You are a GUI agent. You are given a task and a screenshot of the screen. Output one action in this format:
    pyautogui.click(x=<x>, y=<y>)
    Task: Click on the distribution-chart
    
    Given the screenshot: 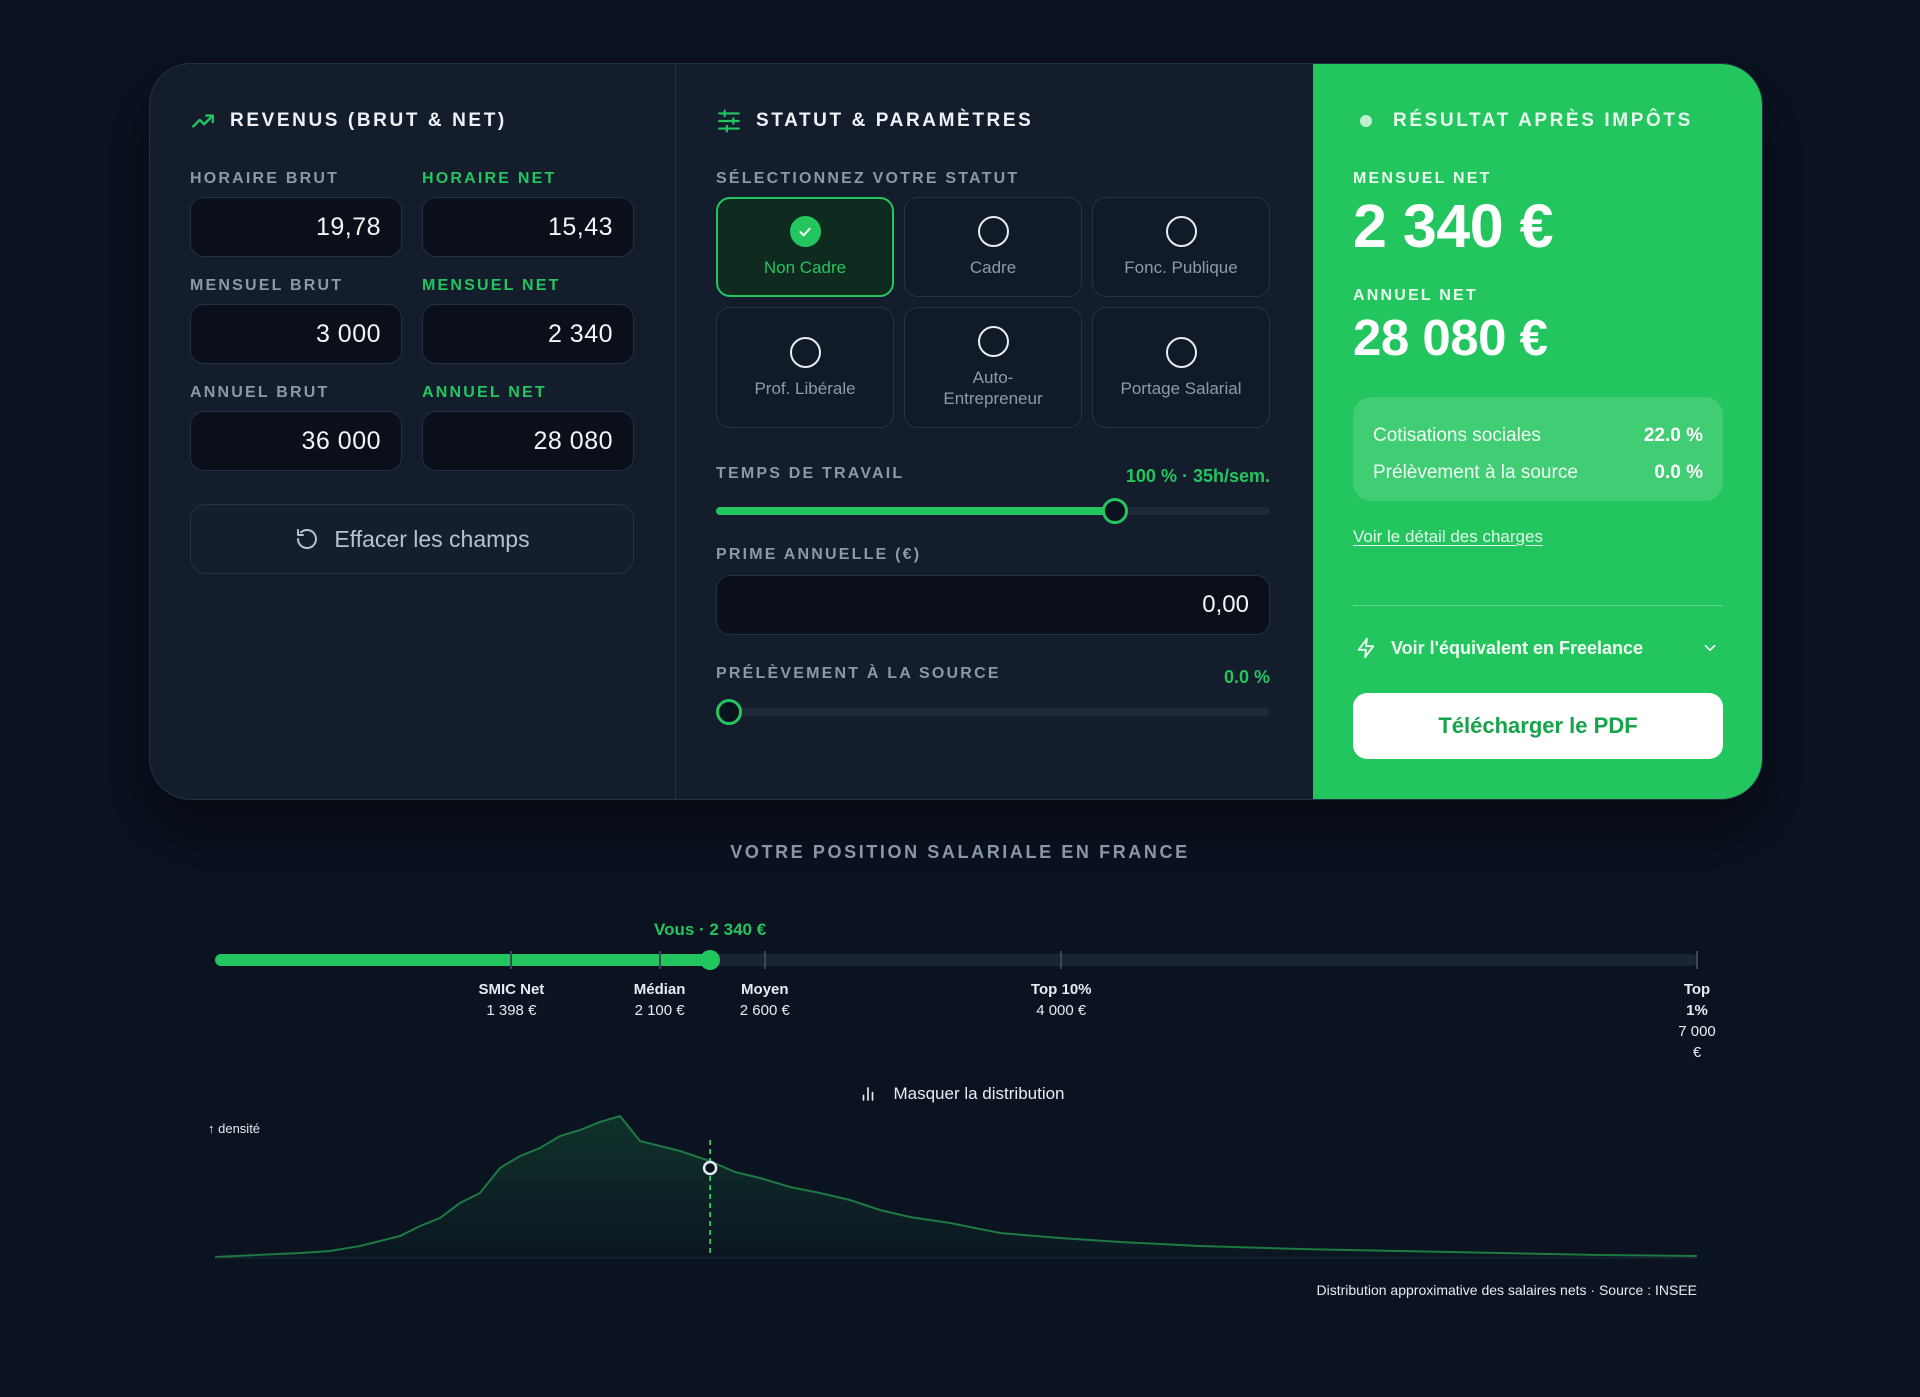 What is the action you would take?
    pyautogui.click(x=956, y=1186)
    